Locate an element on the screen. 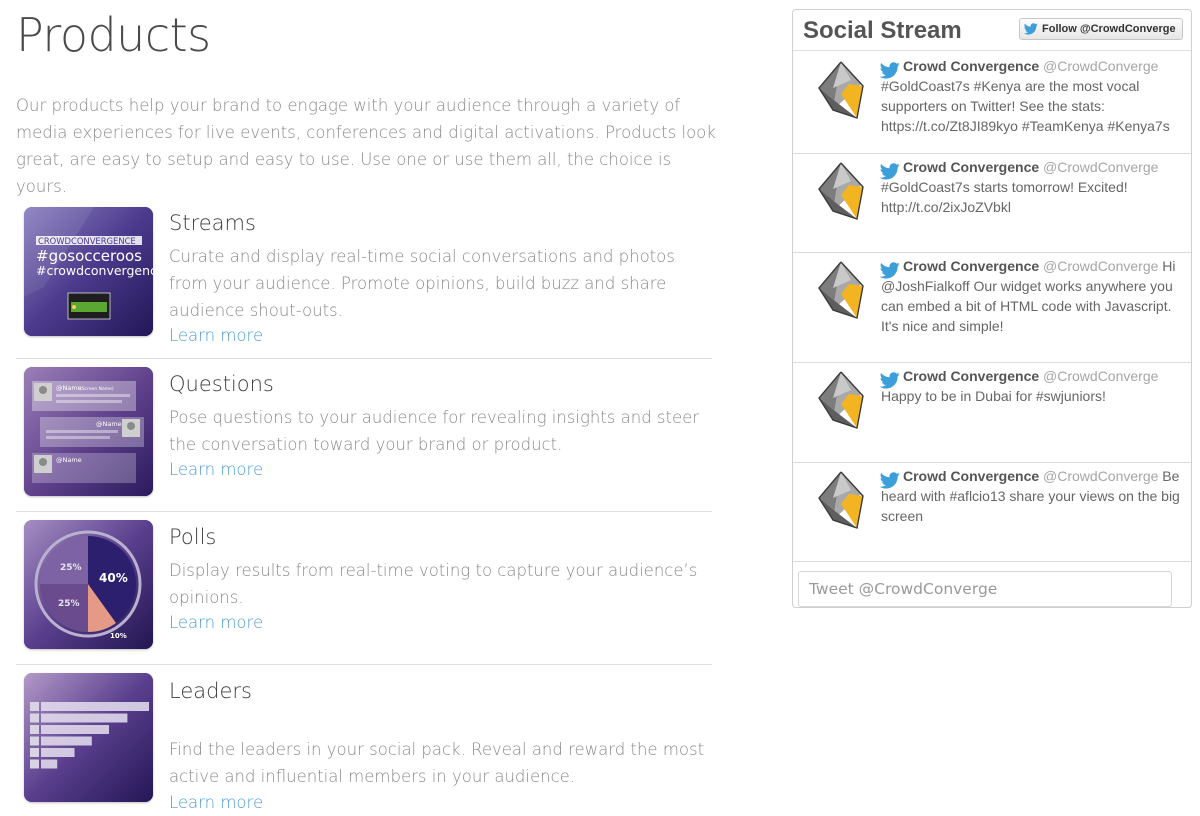  product-title: Polls is located at coordinates (193, 537).